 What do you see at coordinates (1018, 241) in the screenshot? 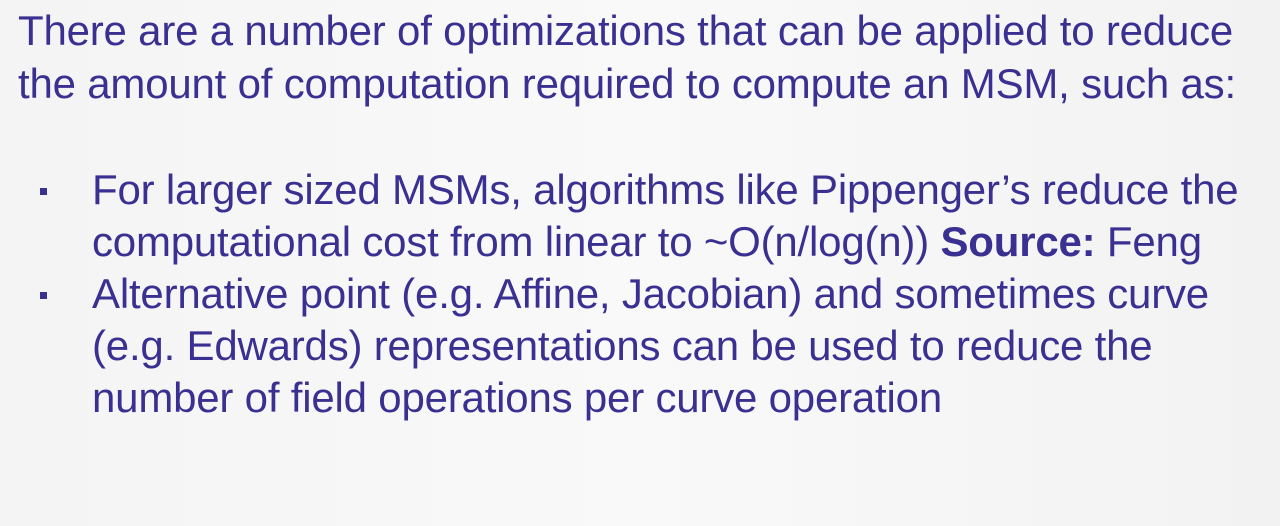
I see `source-label: Source:` at bounding box center [1018, 241].